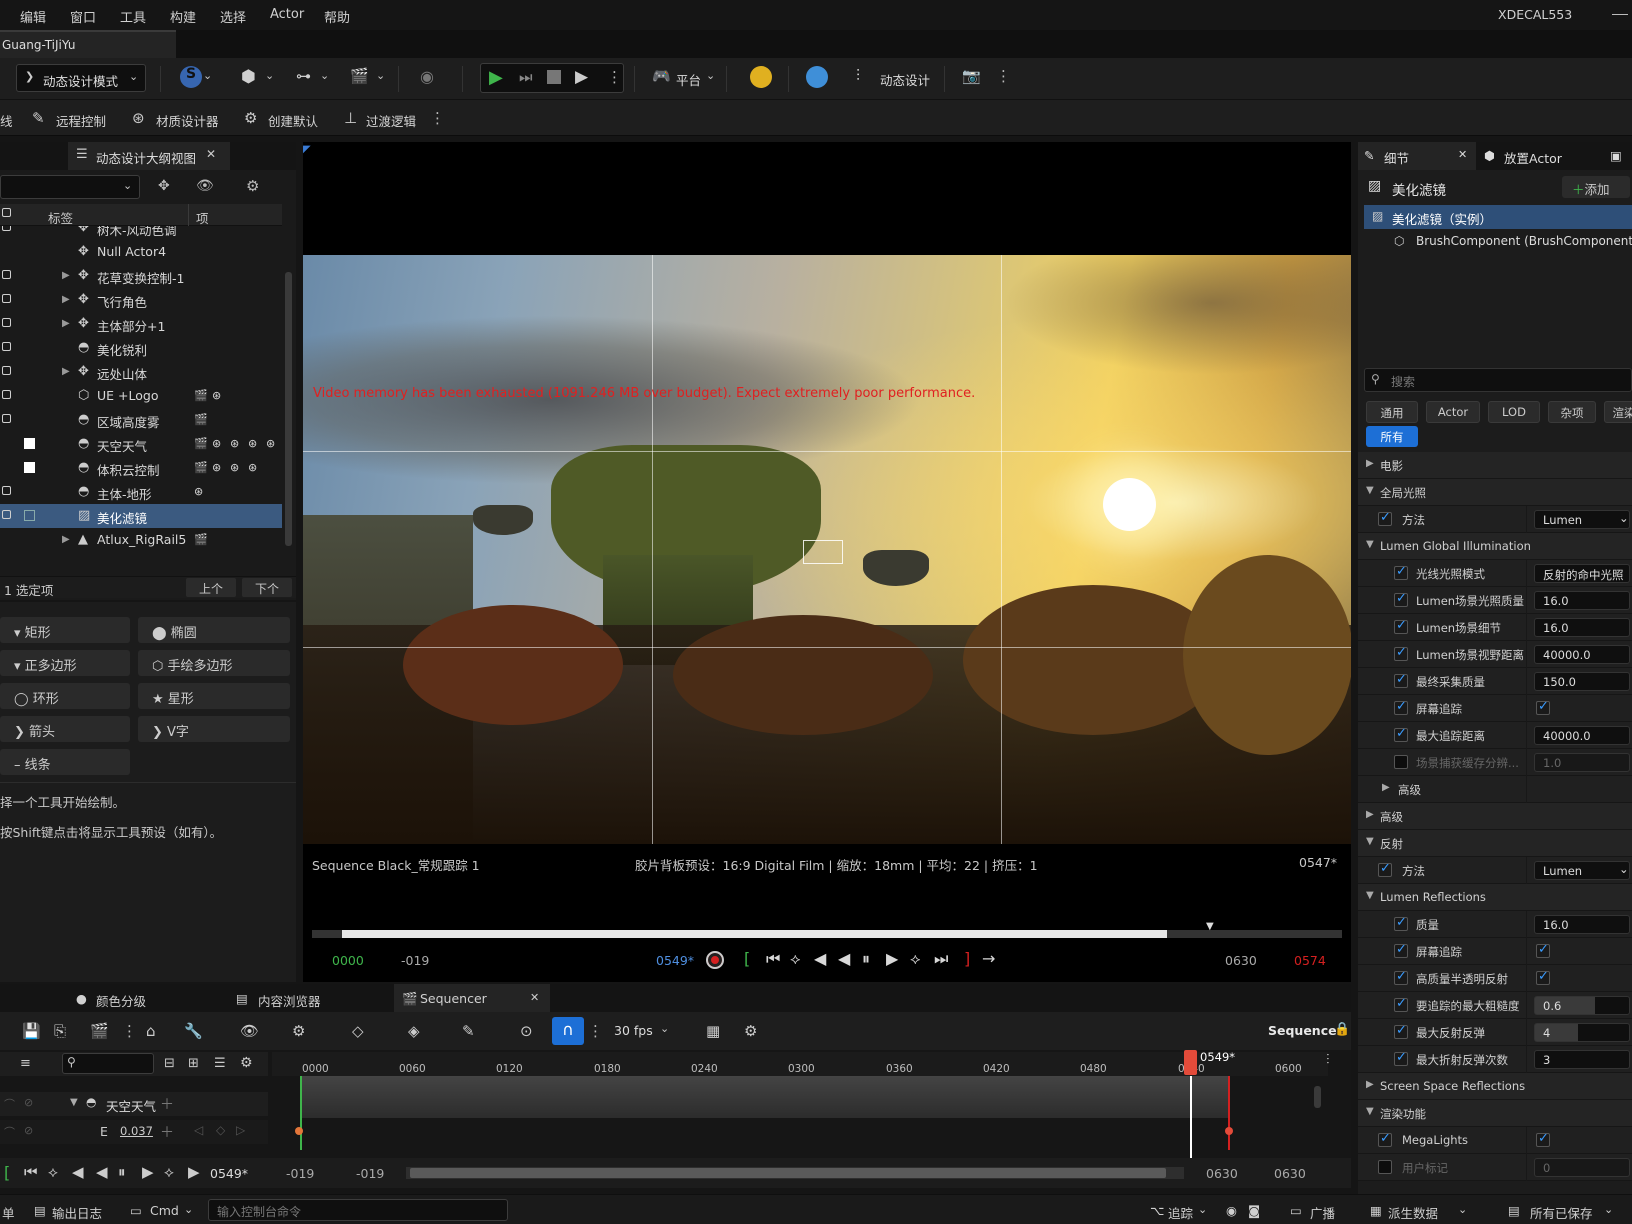 The image size is (1632, 1224). I want to click on out-bracket-icon: ], so click(967, 958).